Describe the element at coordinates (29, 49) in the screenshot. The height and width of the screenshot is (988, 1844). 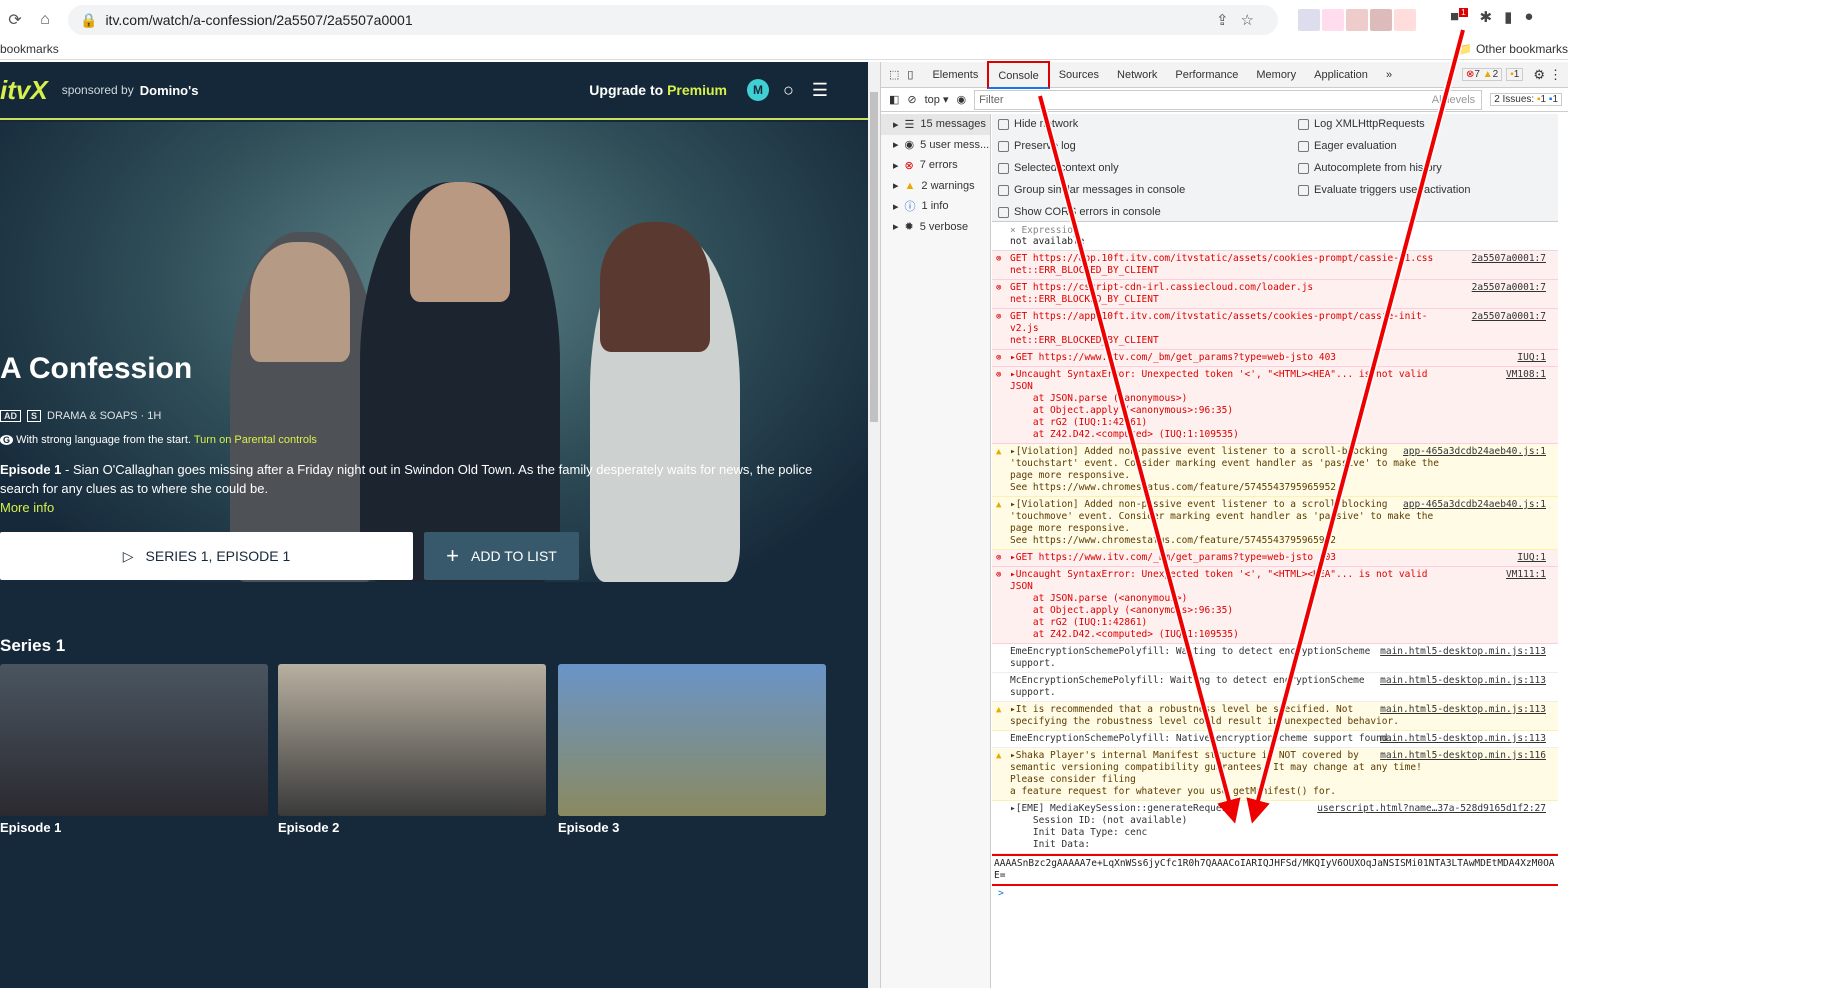
I see `bookmarks-label: bookmarks` at that location.